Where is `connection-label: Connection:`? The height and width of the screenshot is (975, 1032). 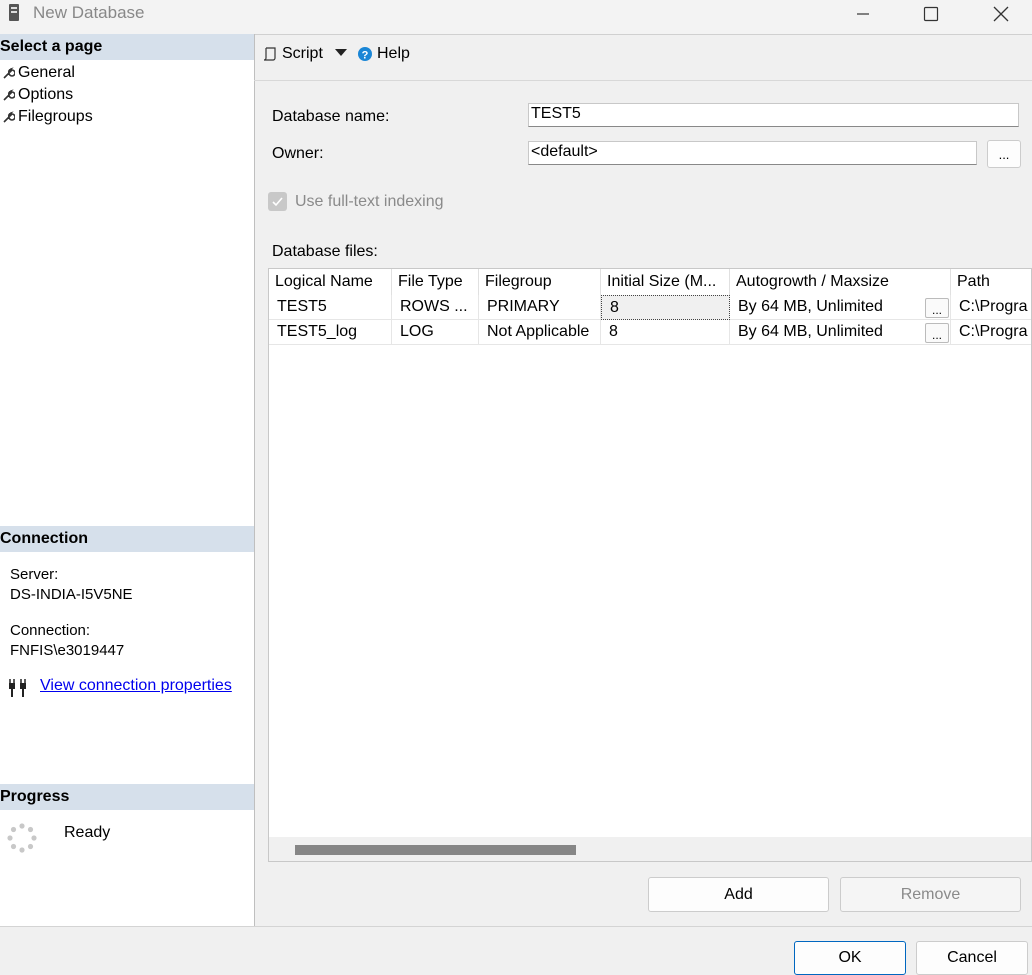
connection-label: Connection: is located at coordinates (50, 630).